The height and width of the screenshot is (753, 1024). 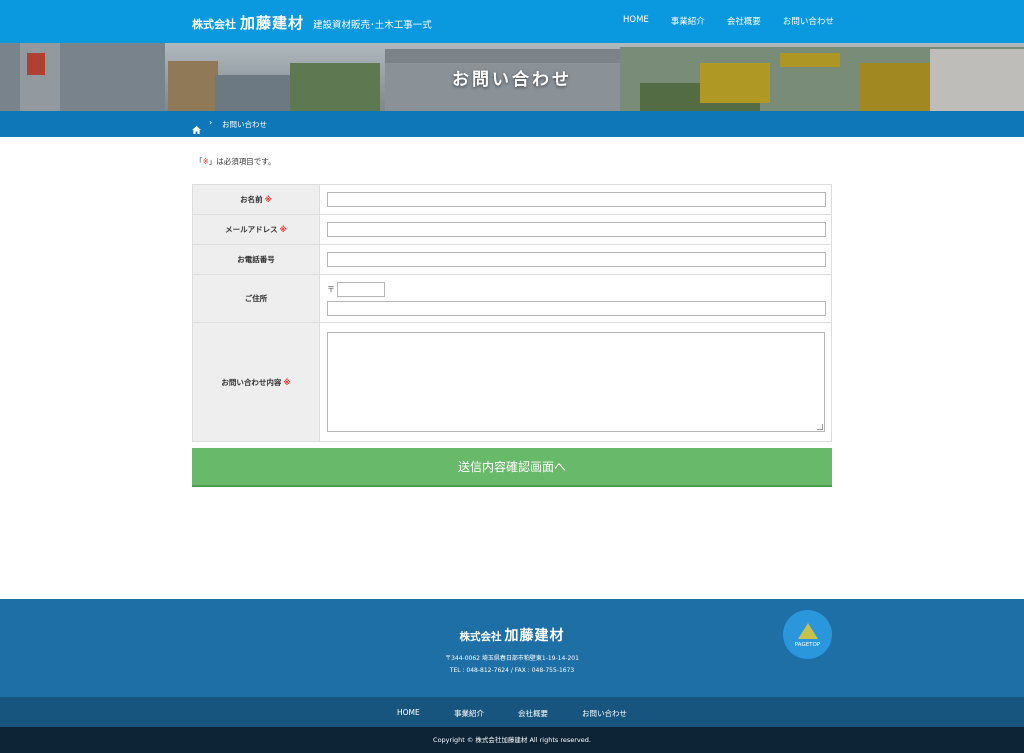 What do you see at coordinates (604, 713) in the screenshot?
I see `footer-nav-contact: お問い合わせ` at bounding box center [604, 713].